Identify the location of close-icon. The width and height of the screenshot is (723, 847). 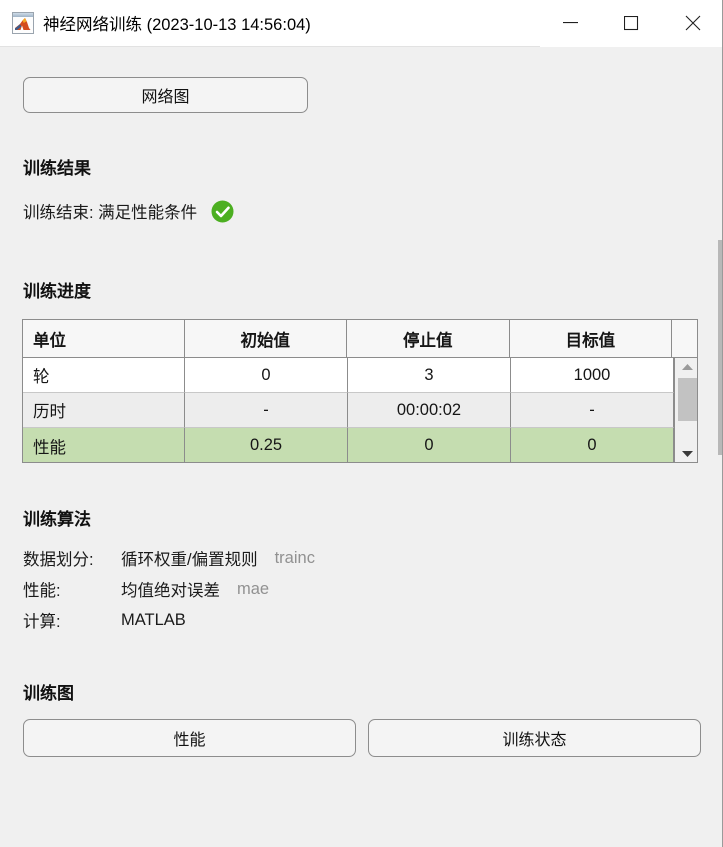
(692, 23).